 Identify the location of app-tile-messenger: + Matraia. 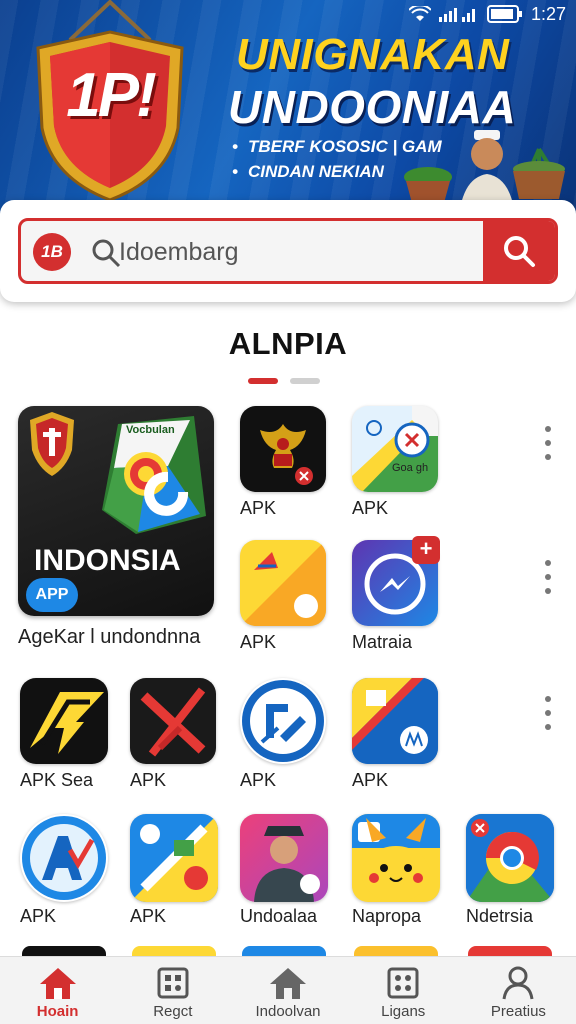
(396, 594).